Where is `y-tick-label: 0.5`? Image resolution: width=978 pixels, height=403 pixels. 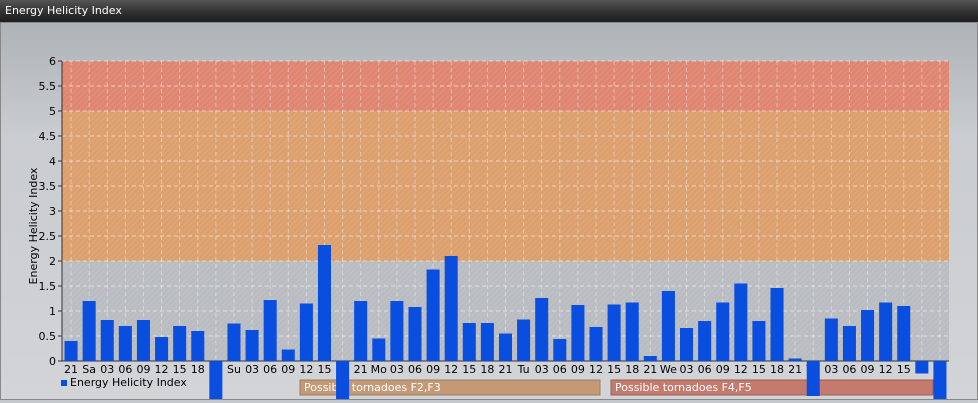
y-tick-label: 0.5 is located at coordinates (48, 336).